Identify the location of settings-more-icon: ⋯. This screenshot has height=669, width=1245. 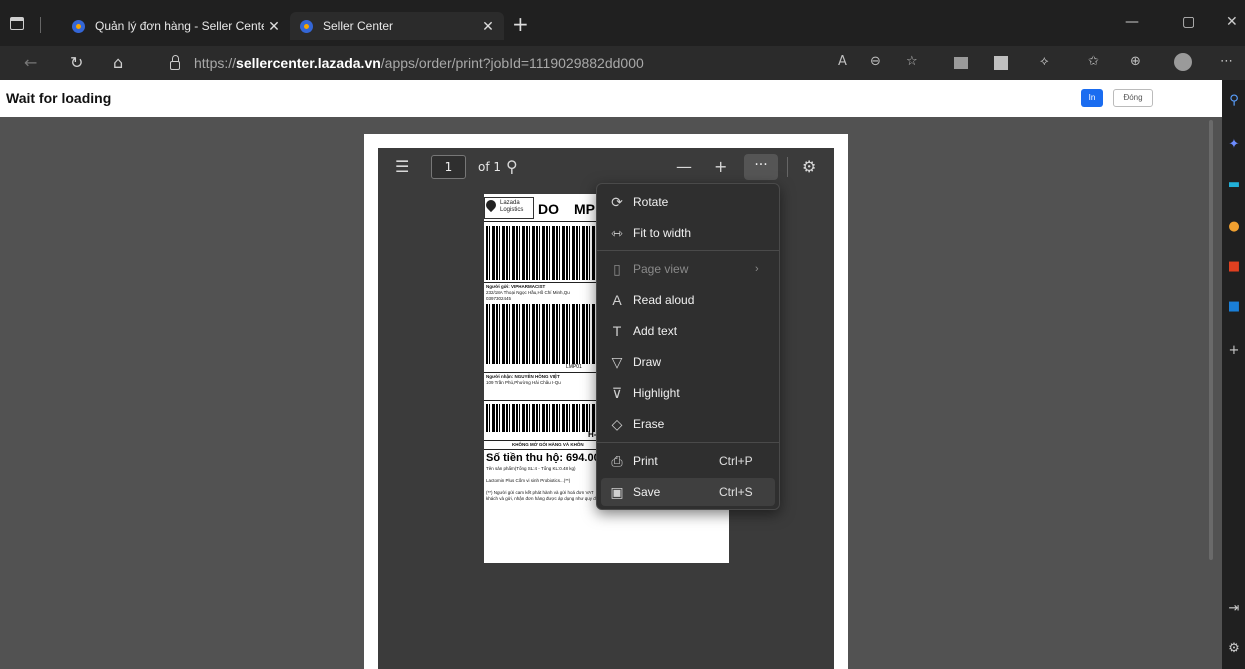
(1226, 61).